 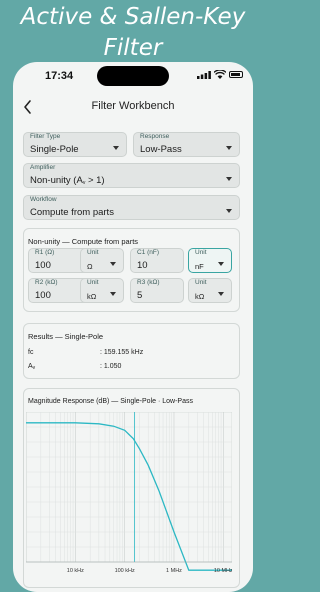 I want to click on x-tick-labels: 10 kHz 100 kHz 1 MHz 10 MHz, so click(x=149, y=571).